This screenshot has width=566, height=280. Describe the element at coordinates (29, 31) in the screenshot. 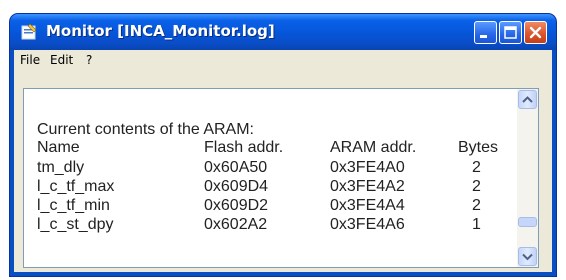

I see `monitor-window-icon` at that location.